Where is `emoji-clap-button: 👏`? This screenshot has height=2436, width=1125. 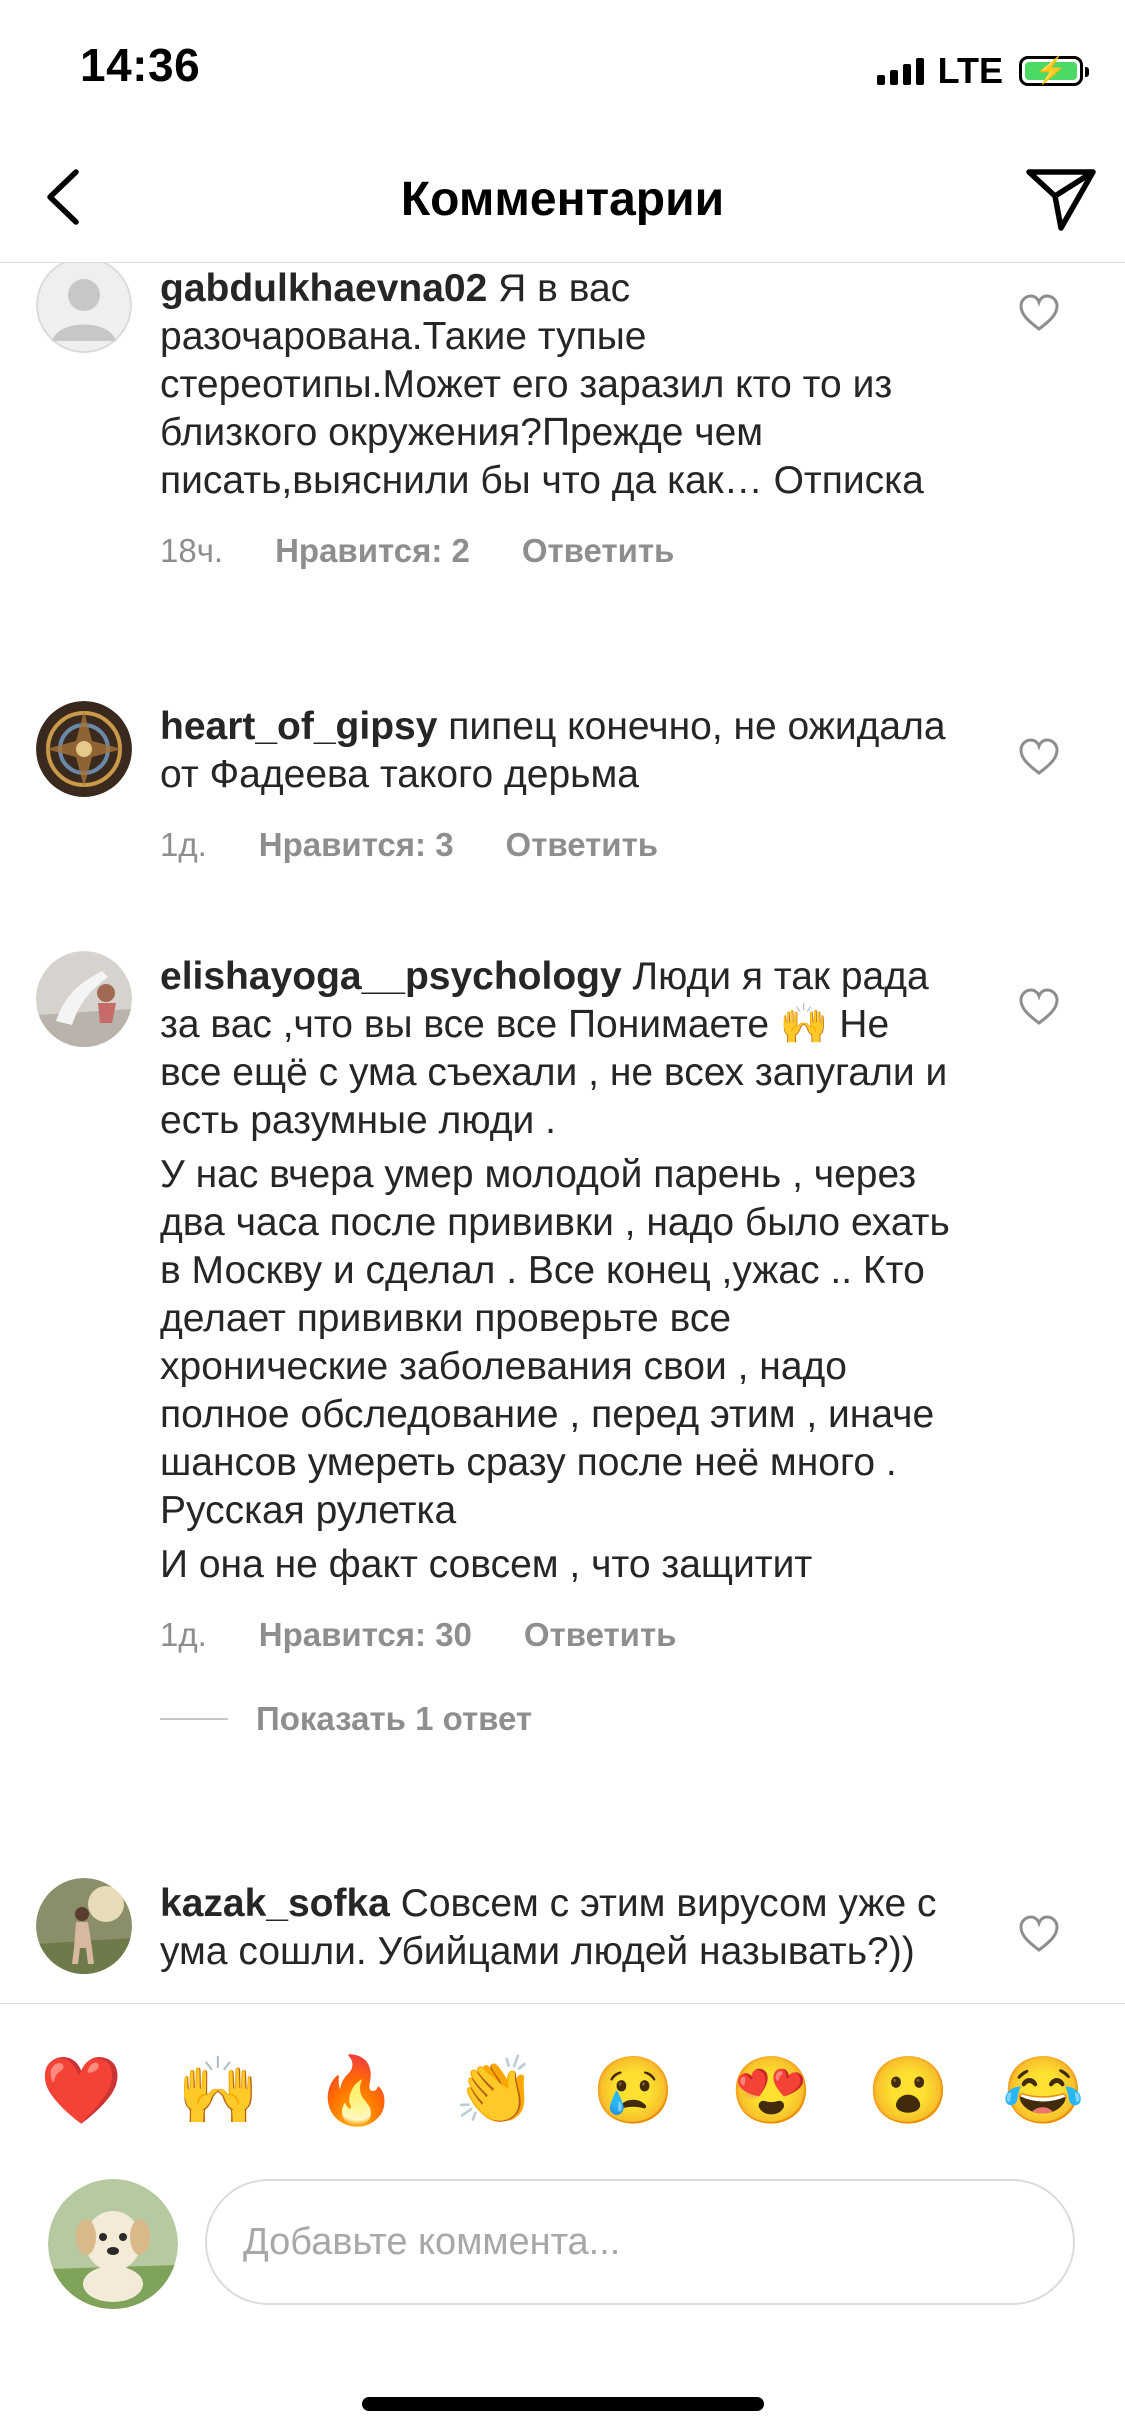 emoji-clap-button: 👏 is located at coordinates (495, 2090).